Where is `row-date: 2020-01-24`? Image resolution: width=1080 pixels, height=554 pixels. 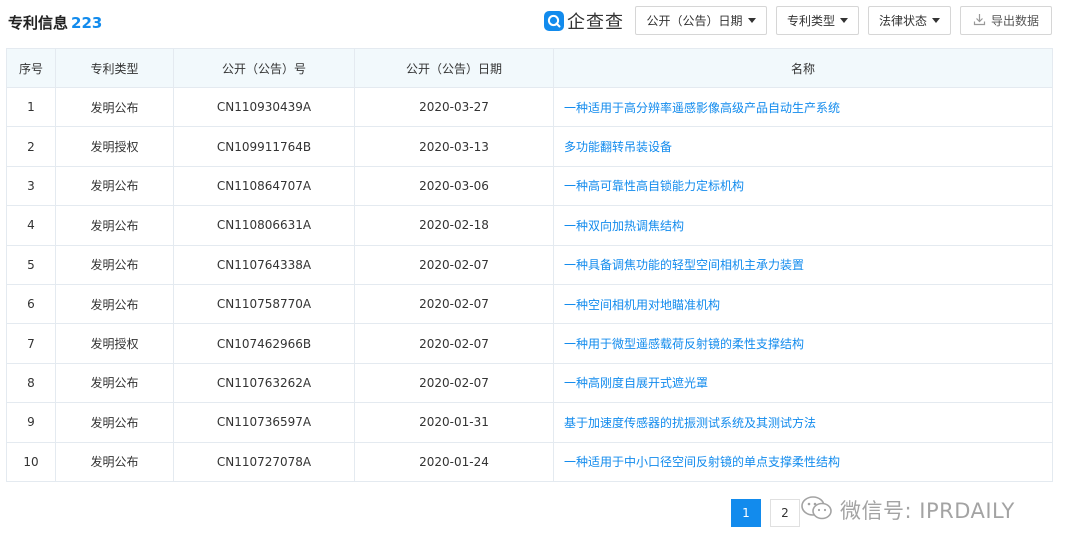
row-date: 2020-01-24 is located at coordinates (454, 461).